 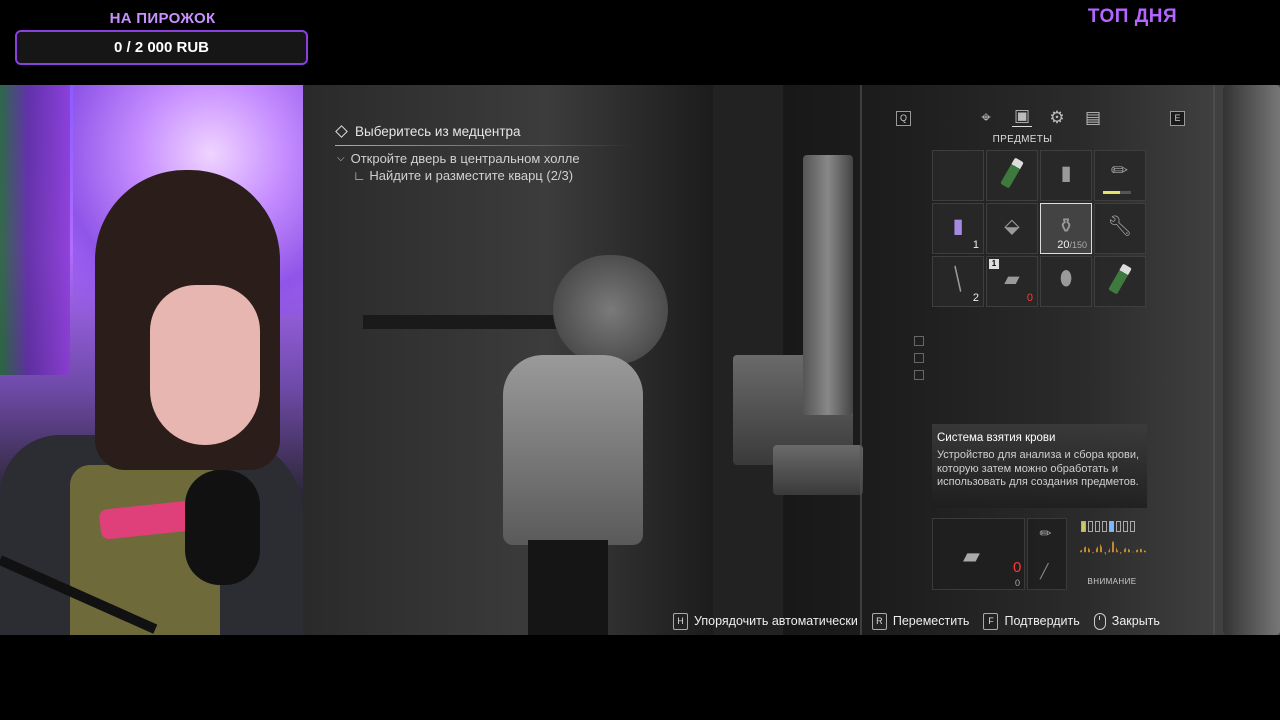 I want to click on weapon-ammo: 0, so click(x=1017, y=567).